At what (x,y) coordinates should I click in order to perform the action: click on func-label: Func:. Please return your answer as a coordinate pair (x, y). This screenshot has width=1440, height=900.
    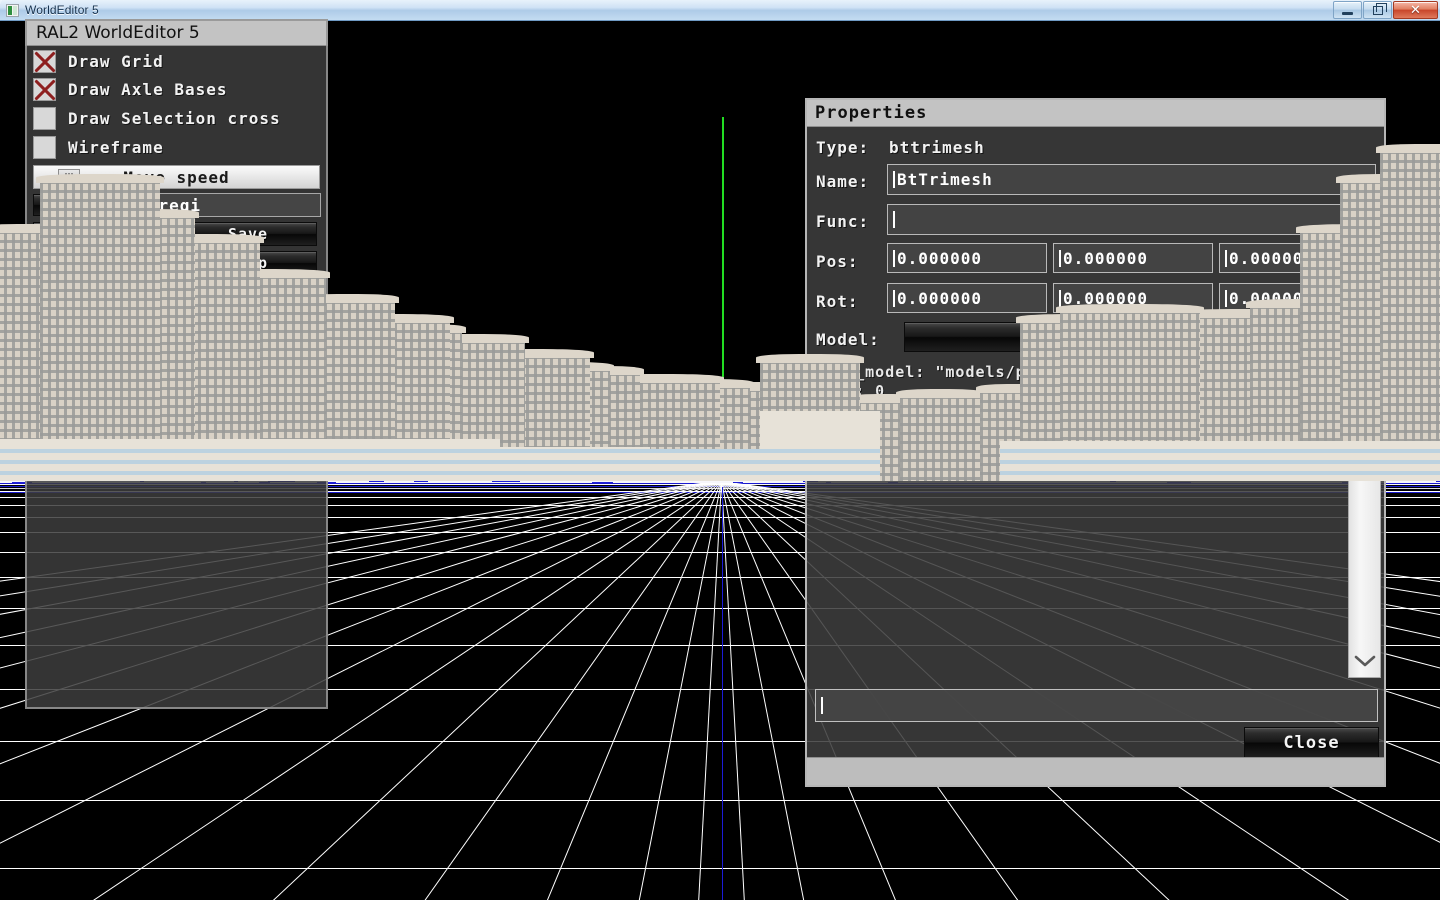
    Looking at the image, I should click on (843, 221).